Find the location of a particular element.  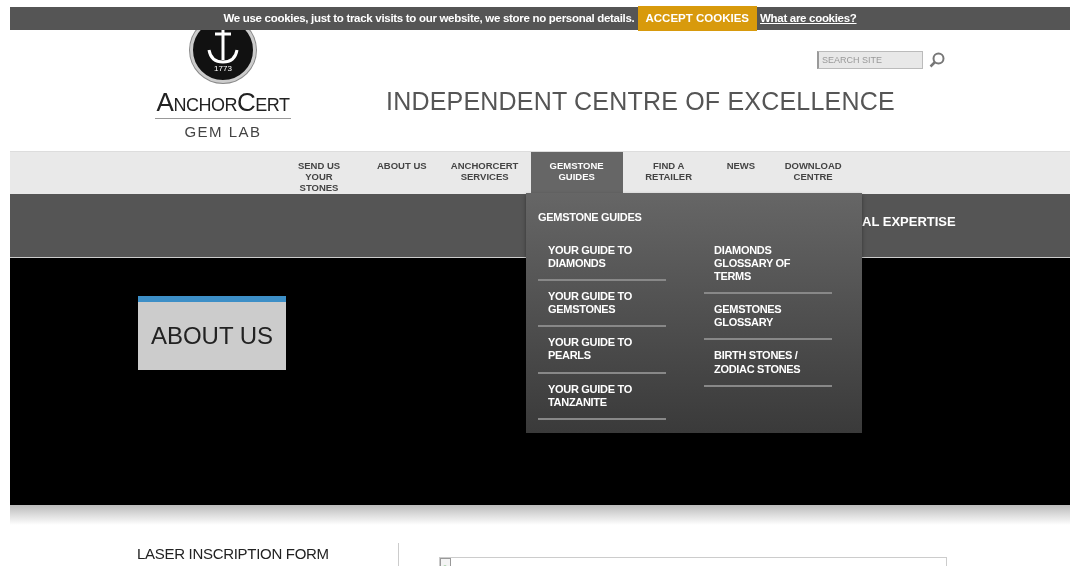

search-icon is located at coordinates (937, 60).